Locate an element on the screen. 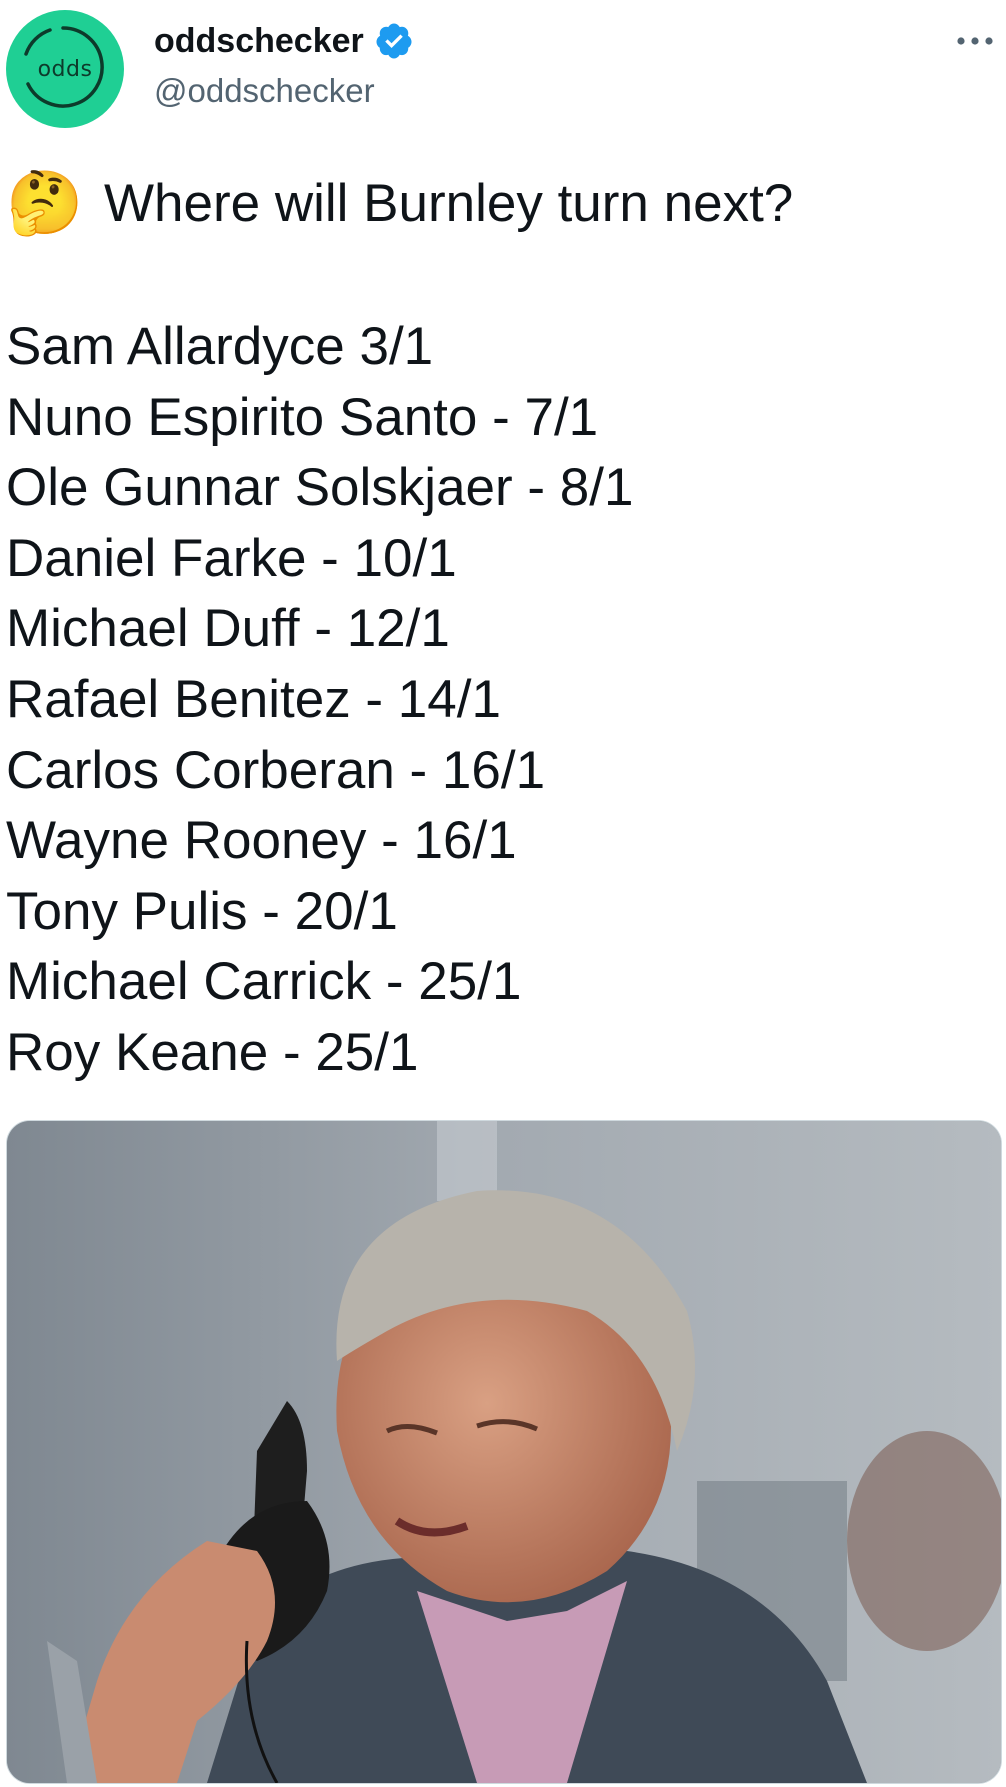  odds-line: Tony Pulis - 20/1 is located at coordinates (202, 911).